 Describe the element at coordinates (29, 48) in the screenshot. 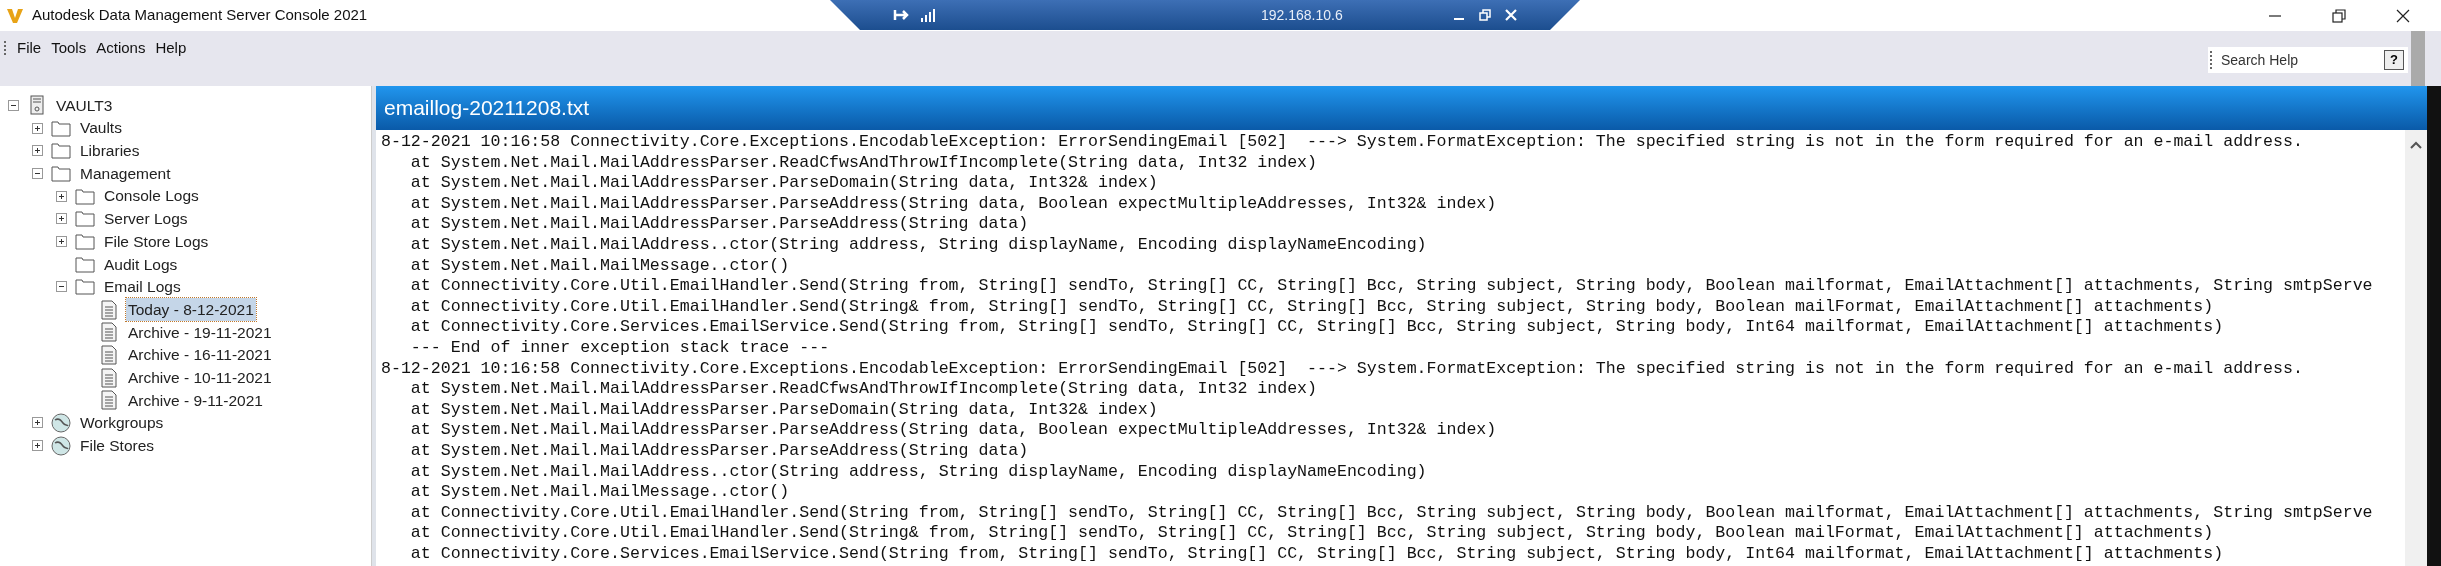

I see `menu-item: File` at that location.